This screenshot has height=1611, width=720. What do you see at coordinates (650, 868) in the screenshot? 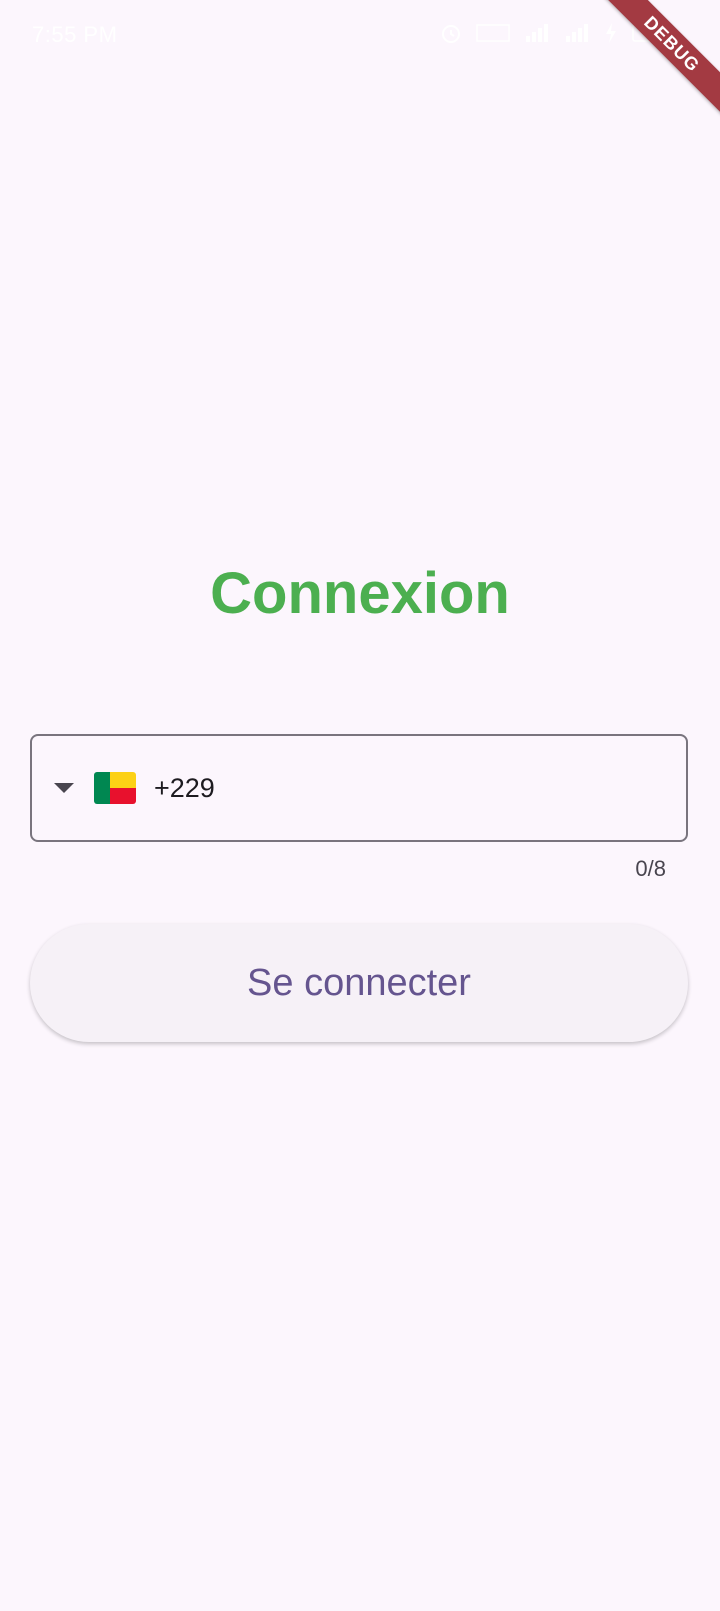
I see `character-counter: 0/8` at bounding box center [650, 868].